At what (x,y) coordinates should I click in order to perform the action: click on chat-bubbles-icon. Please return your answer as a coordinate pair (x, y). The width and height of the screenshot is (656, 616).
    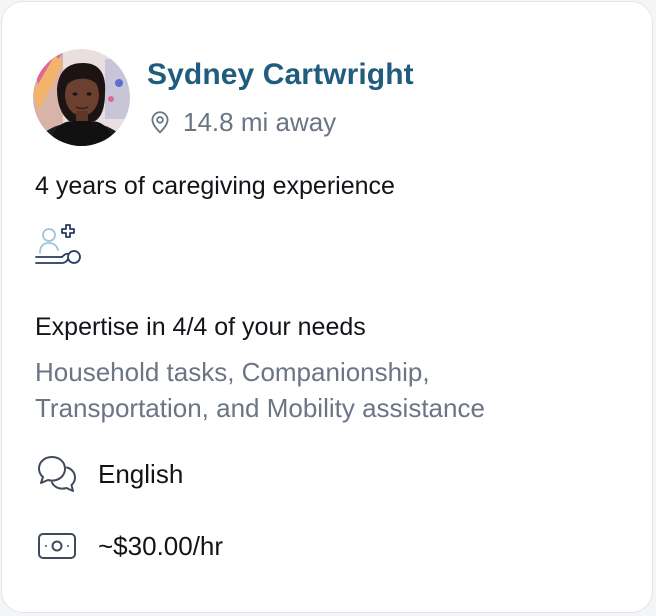
    Looking at the image, I should click on (57, 474).